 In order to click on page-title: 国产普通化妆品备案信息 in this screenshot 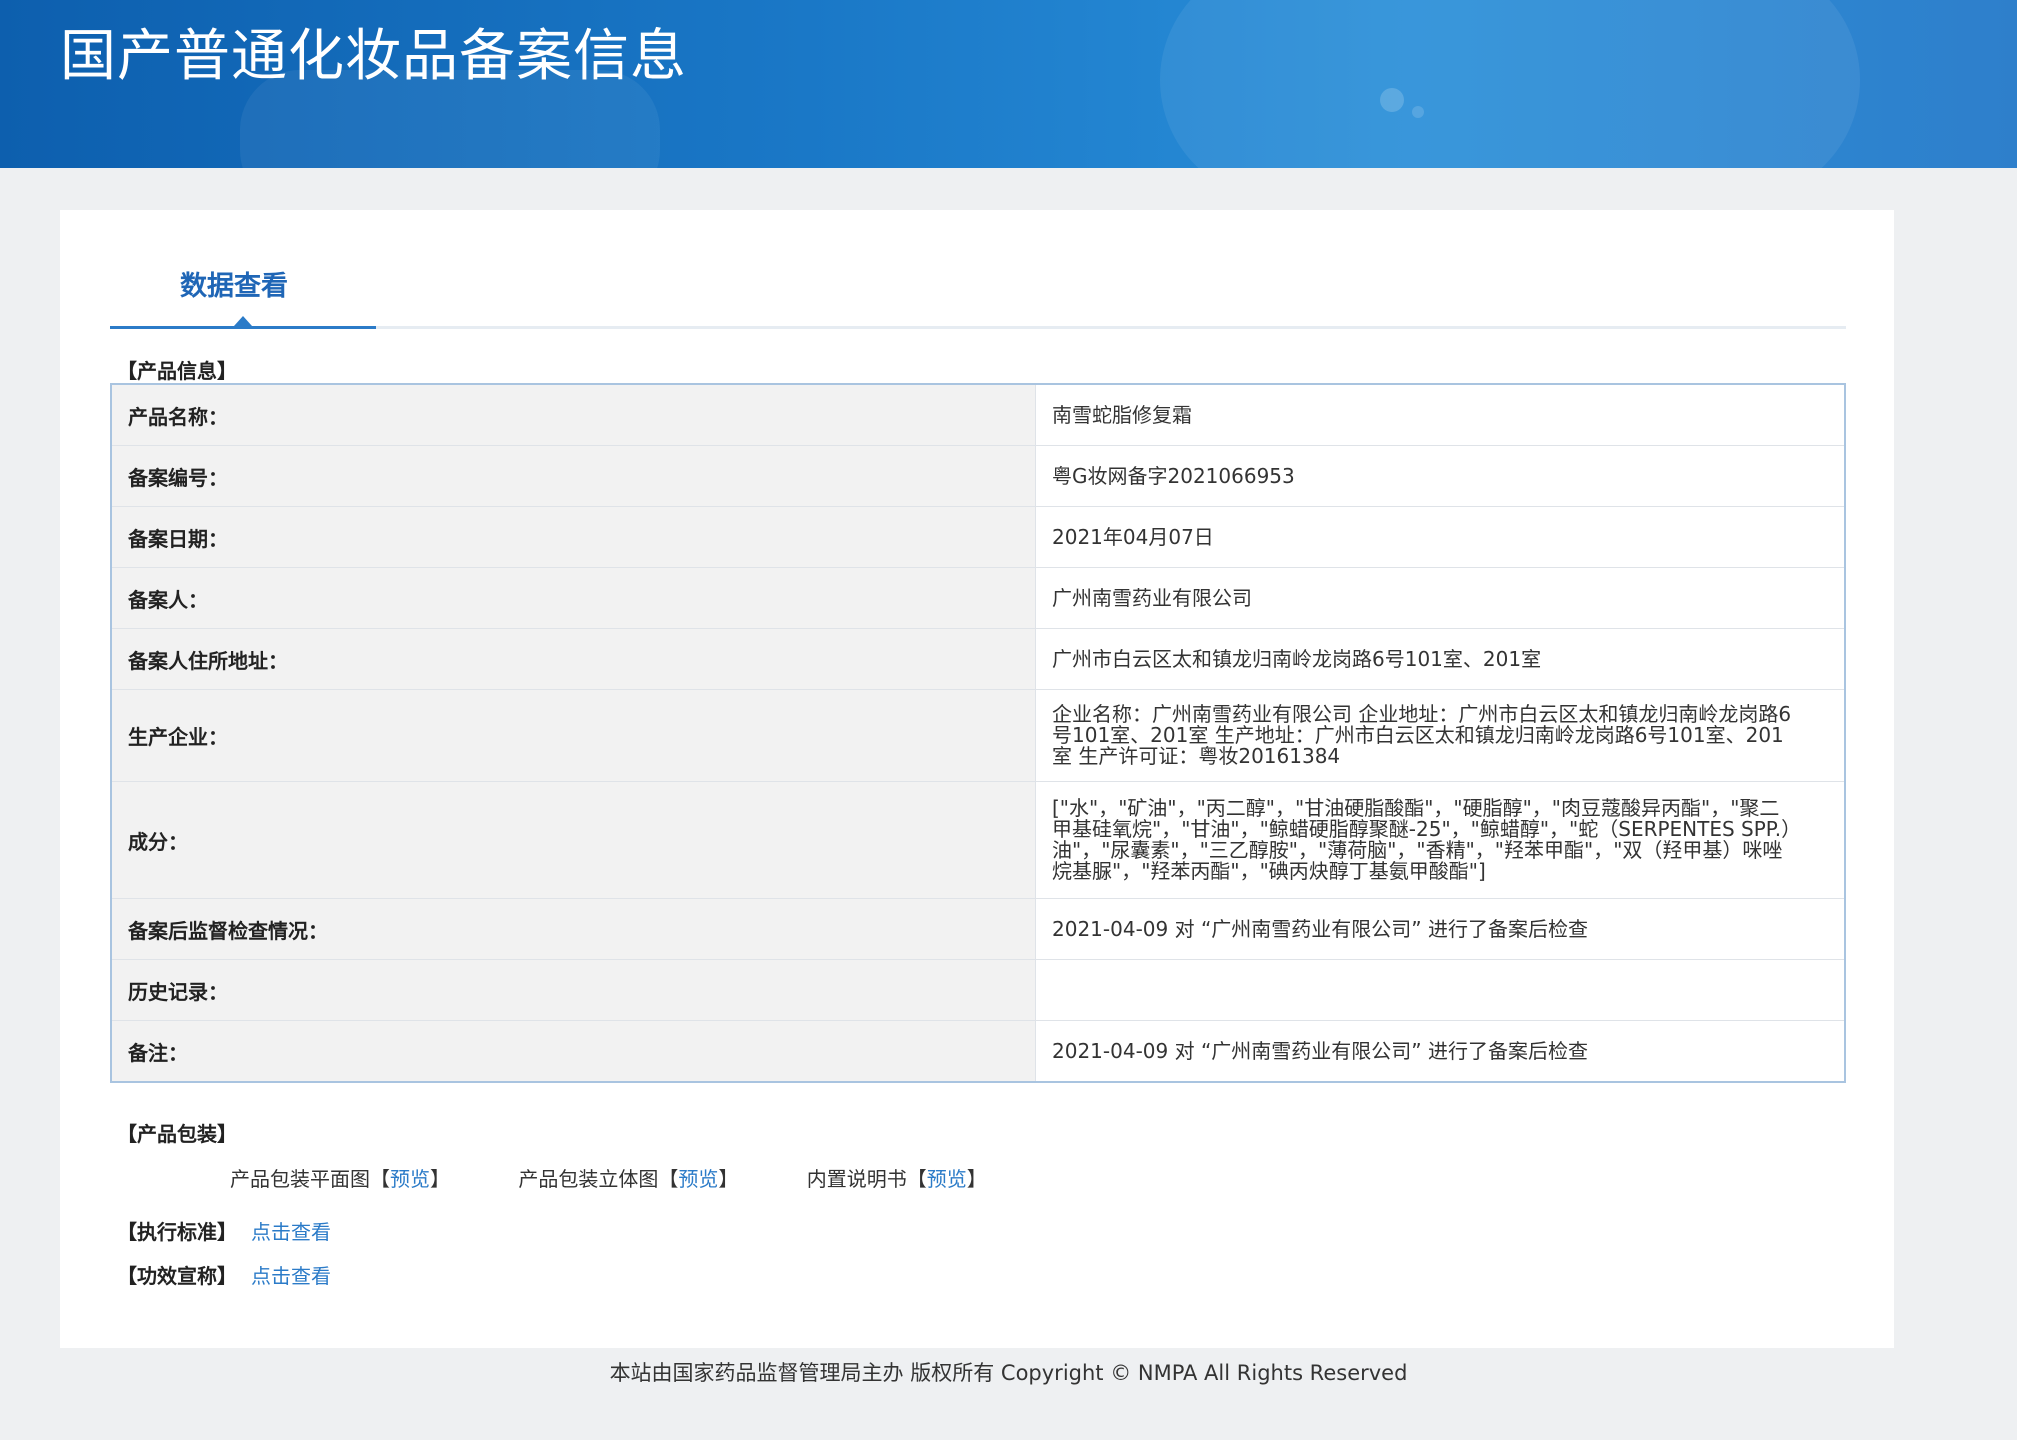, I will do `click(373, 56)`.